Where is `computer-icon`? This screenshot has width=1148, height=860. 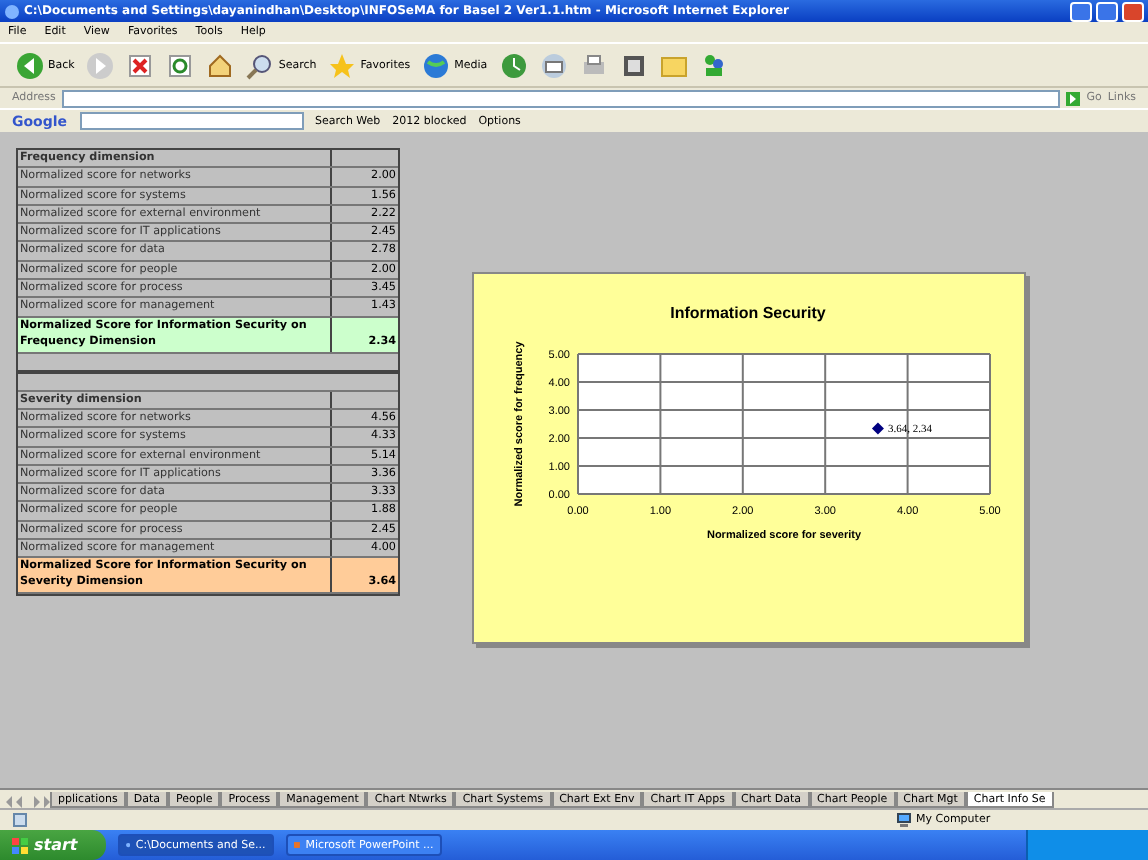
computer-icon is located at coordinates (904, 820).